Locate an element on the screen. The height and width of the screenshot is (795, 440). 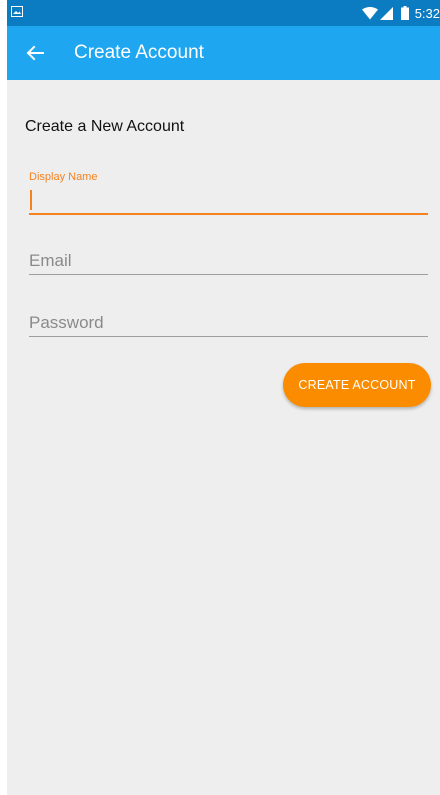
password-input is located at coordinates (228, 323).